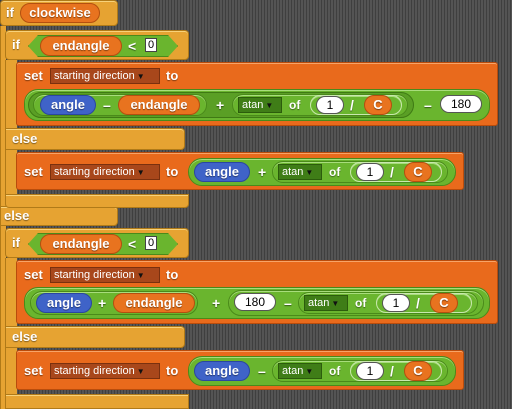 This screenshot has width=512, height=409. I want to click on keyword-to-4: to, so click(172, 370).